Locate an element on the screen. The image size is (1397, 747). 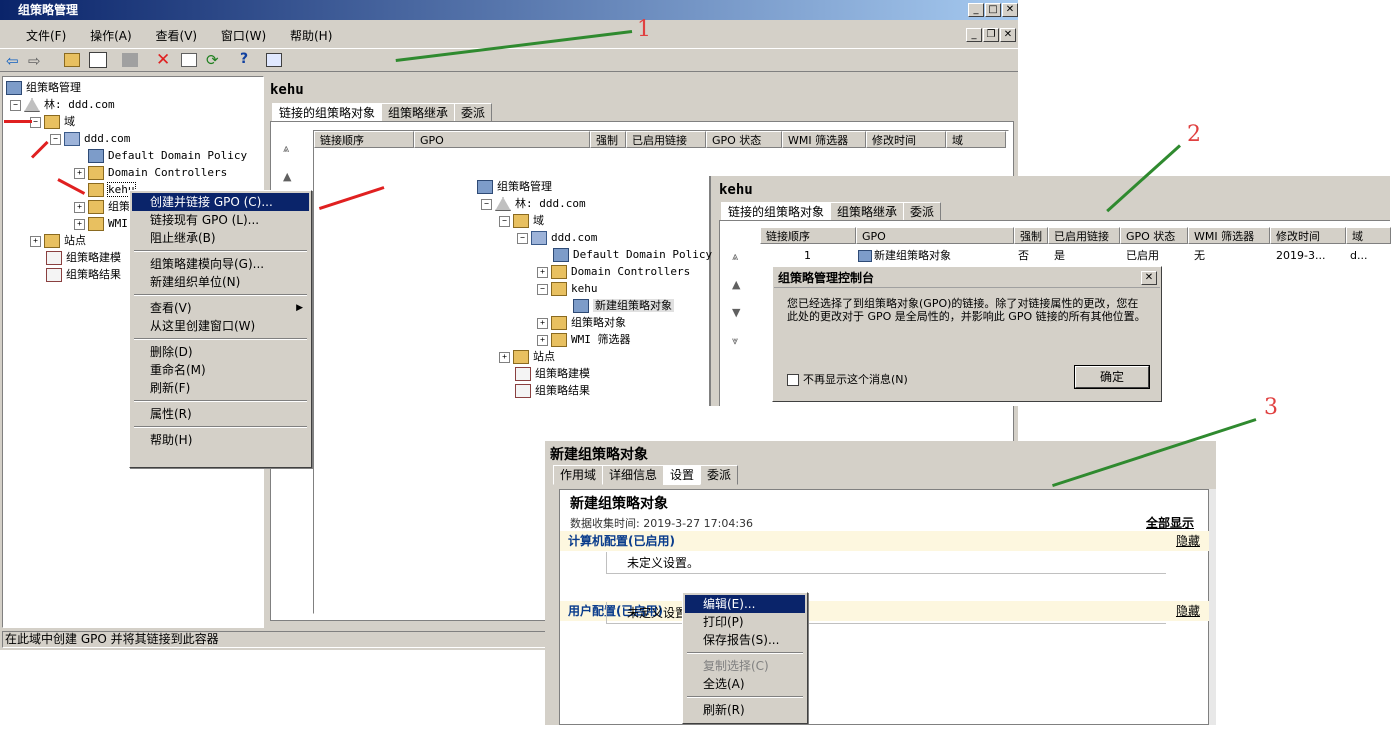
tree-node-wmi: +WMI 筛选器 is located at coordinates (593, 339).